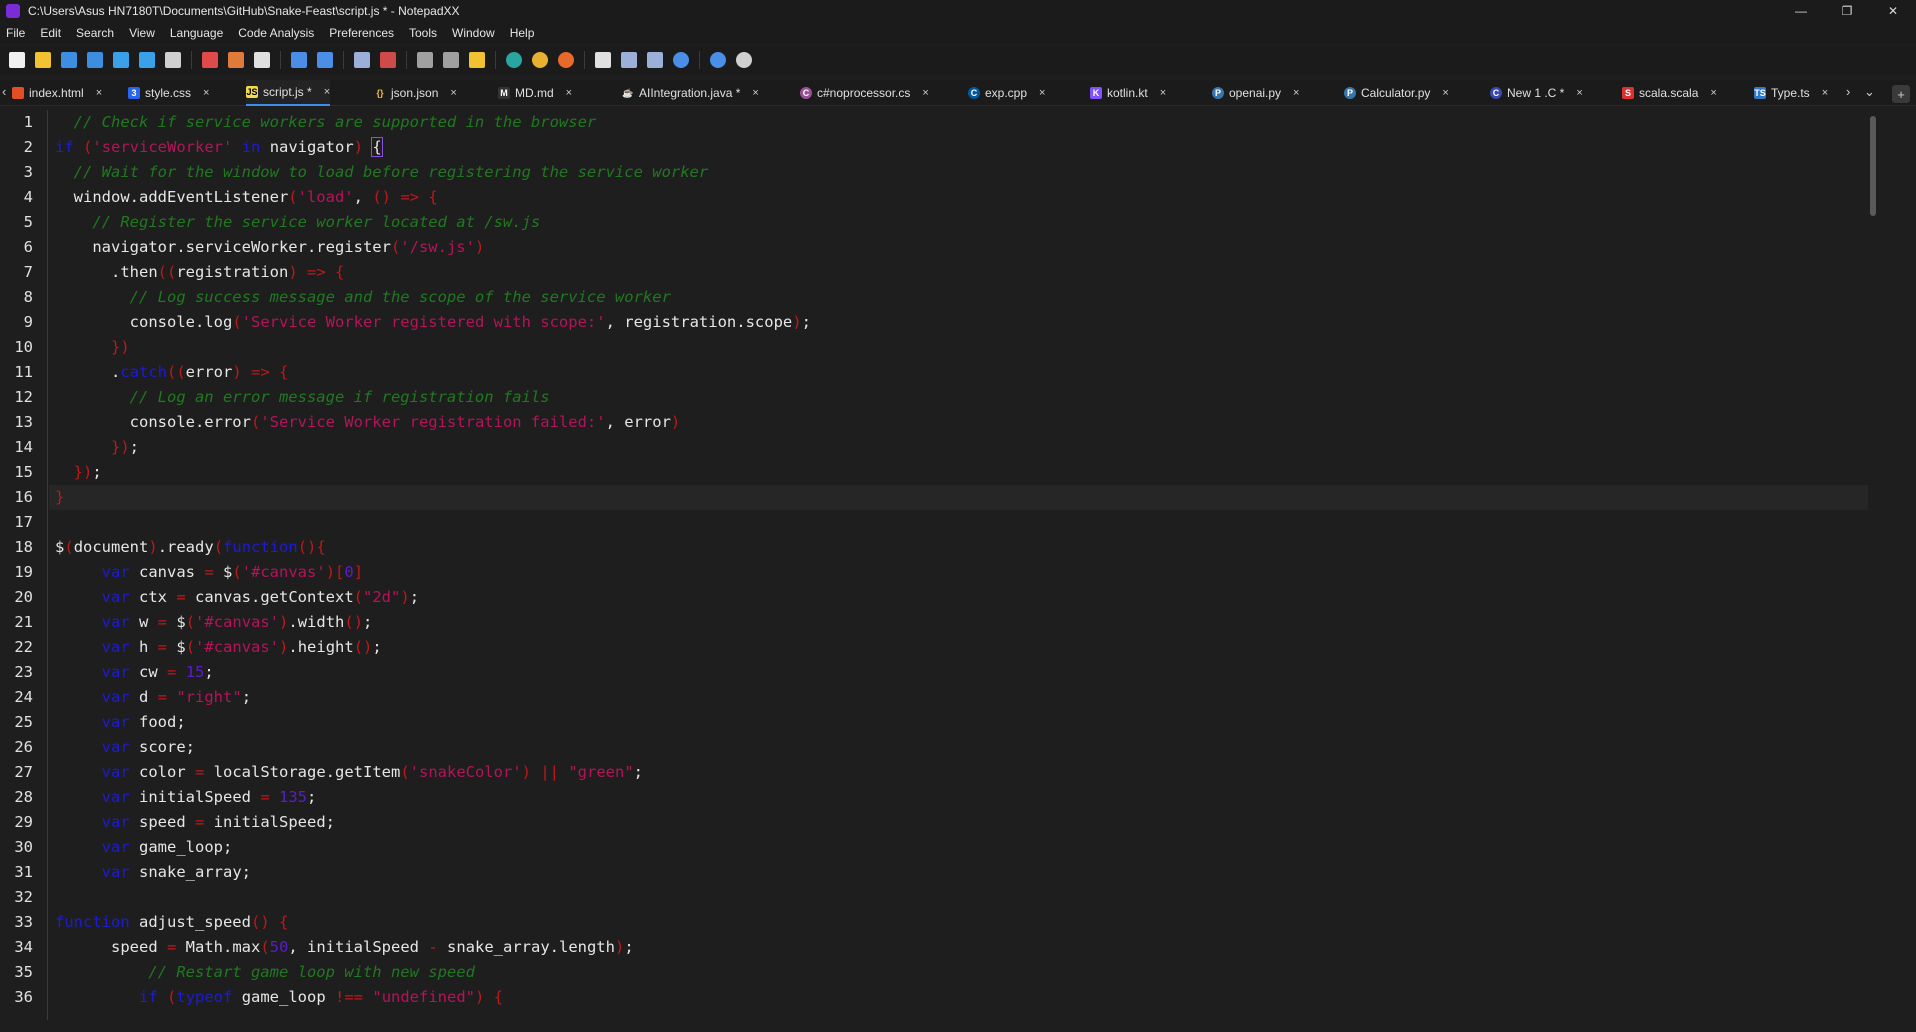  What do you see at coordinates (120, 722) in the screenshot?
I see `code-line: var food;` at bounding box center [120, 722].